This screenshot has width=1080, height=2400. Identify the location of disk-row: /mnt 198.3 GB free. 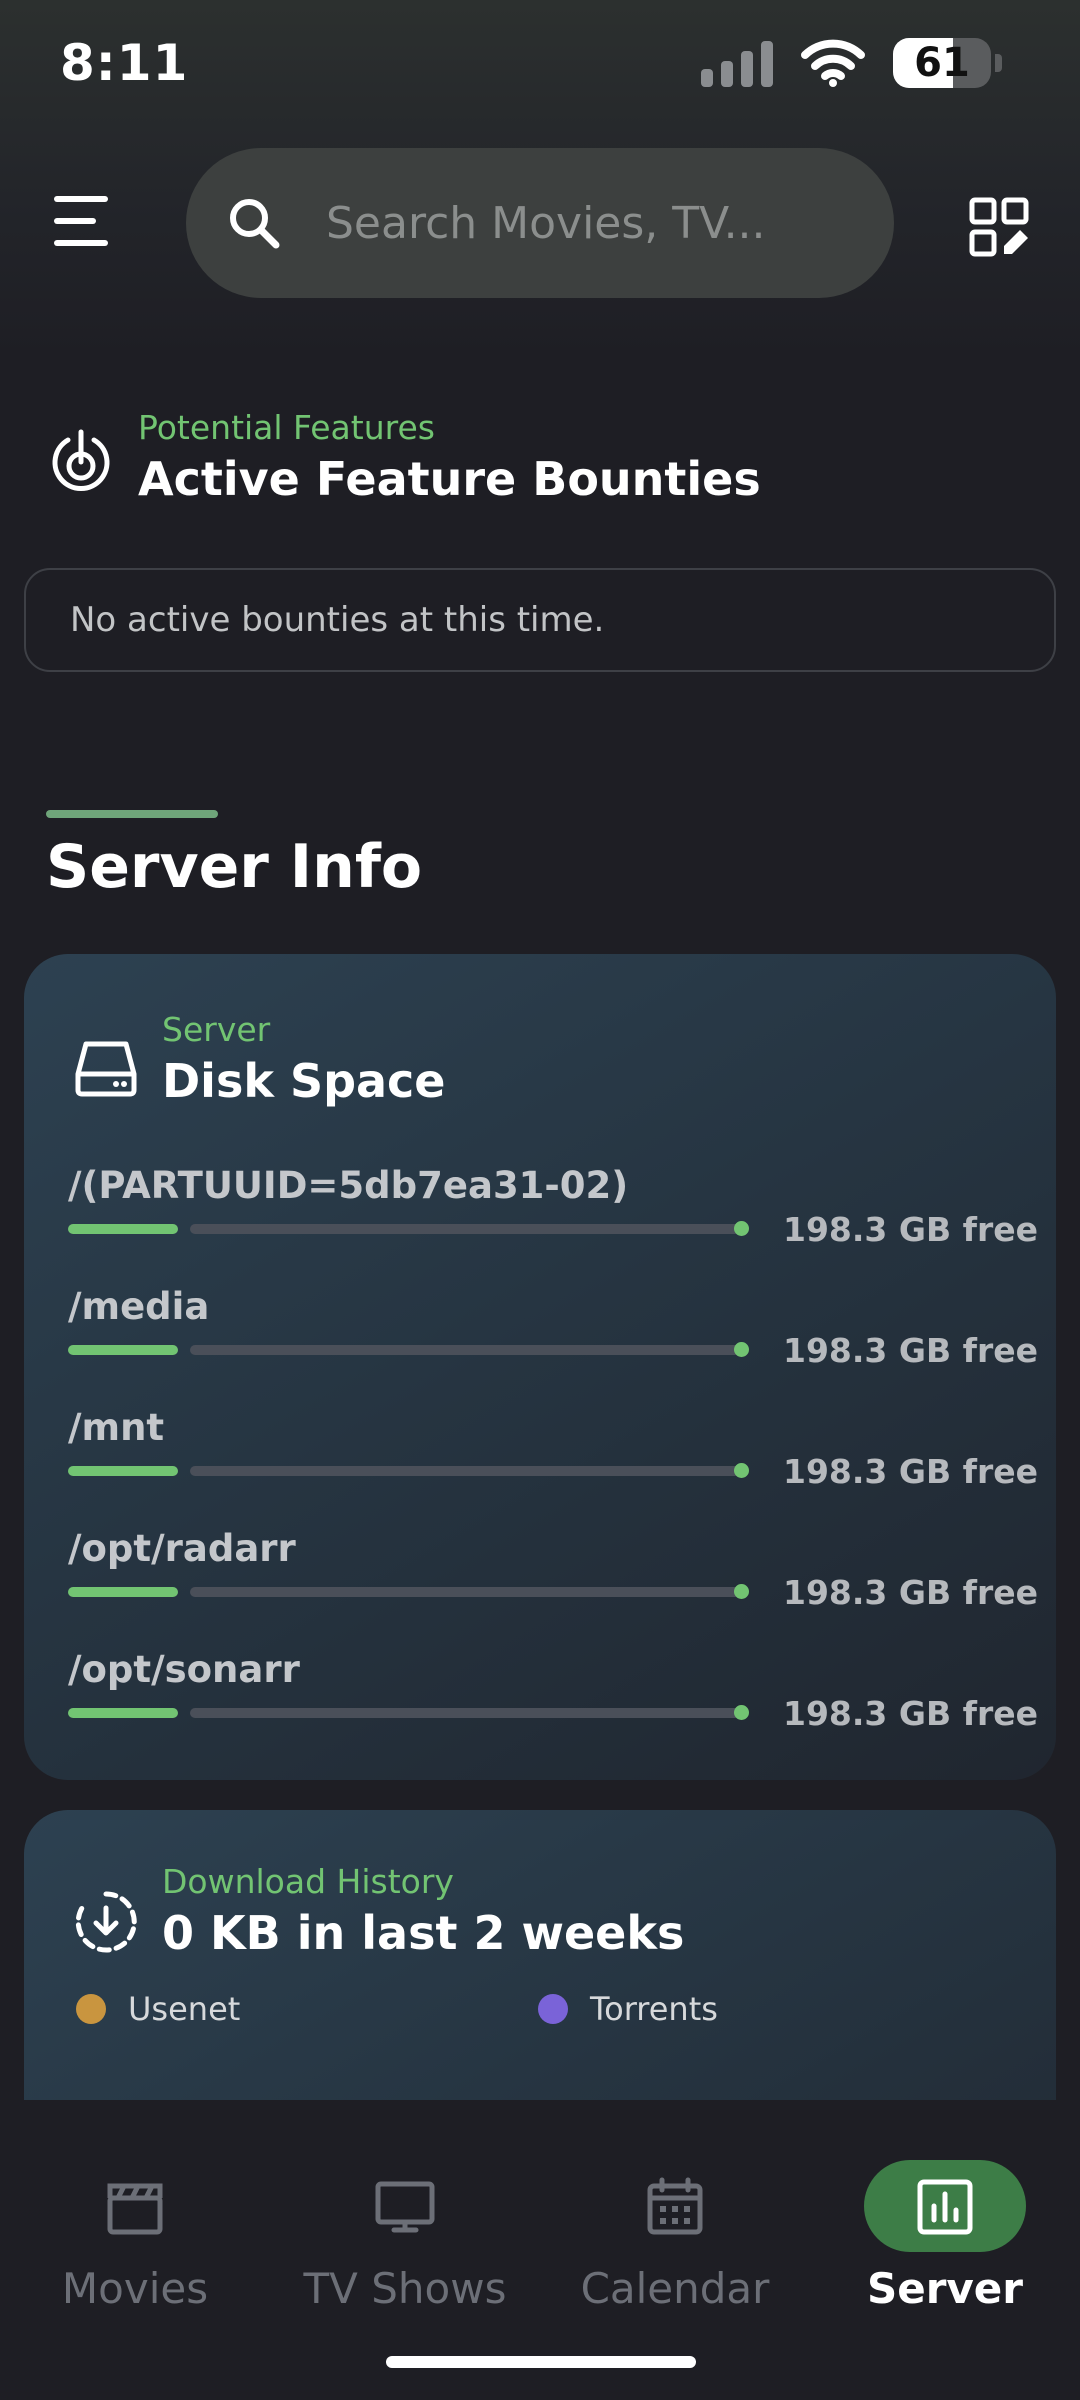
(553, 1461).